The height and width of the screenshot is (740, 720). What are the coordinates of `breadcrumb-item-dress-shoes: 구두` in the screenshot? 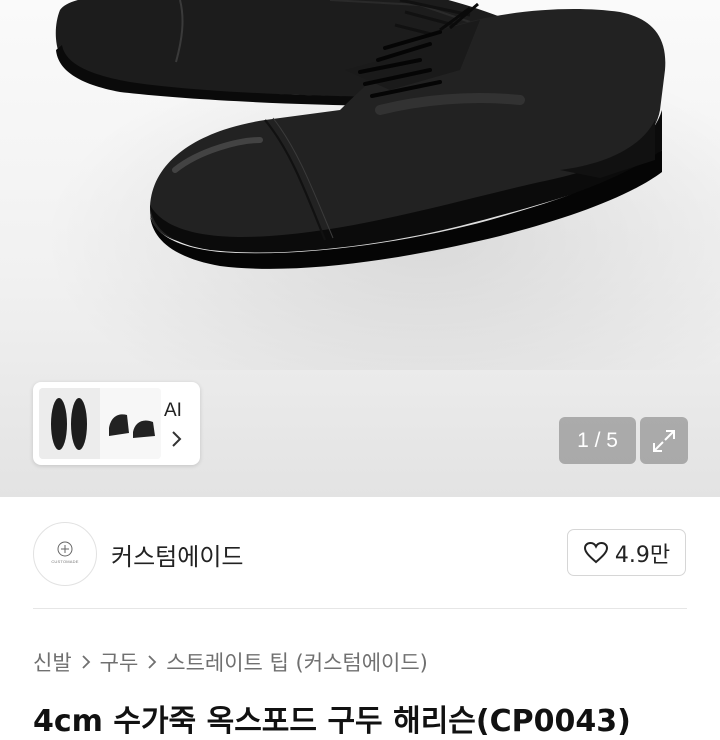 It's located at (119, 662).